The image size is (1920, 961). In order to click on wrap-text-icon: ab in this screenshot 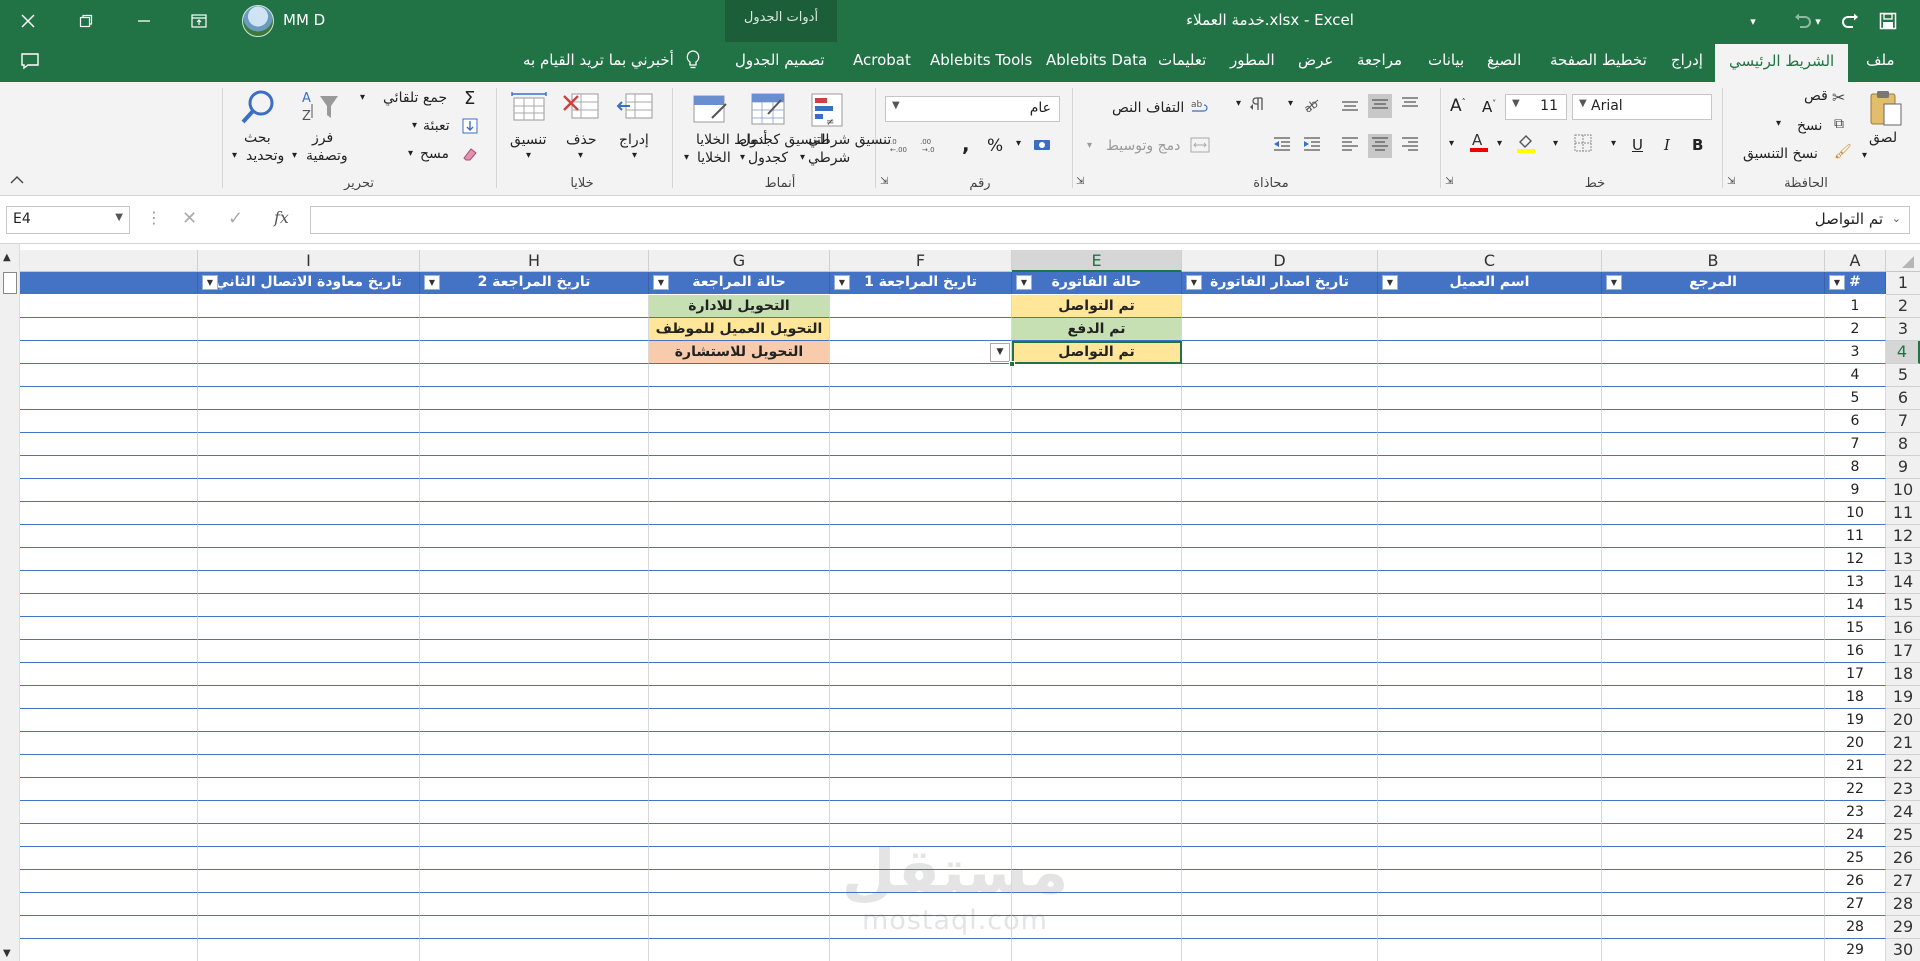, I will do `click(1200, 109)`.